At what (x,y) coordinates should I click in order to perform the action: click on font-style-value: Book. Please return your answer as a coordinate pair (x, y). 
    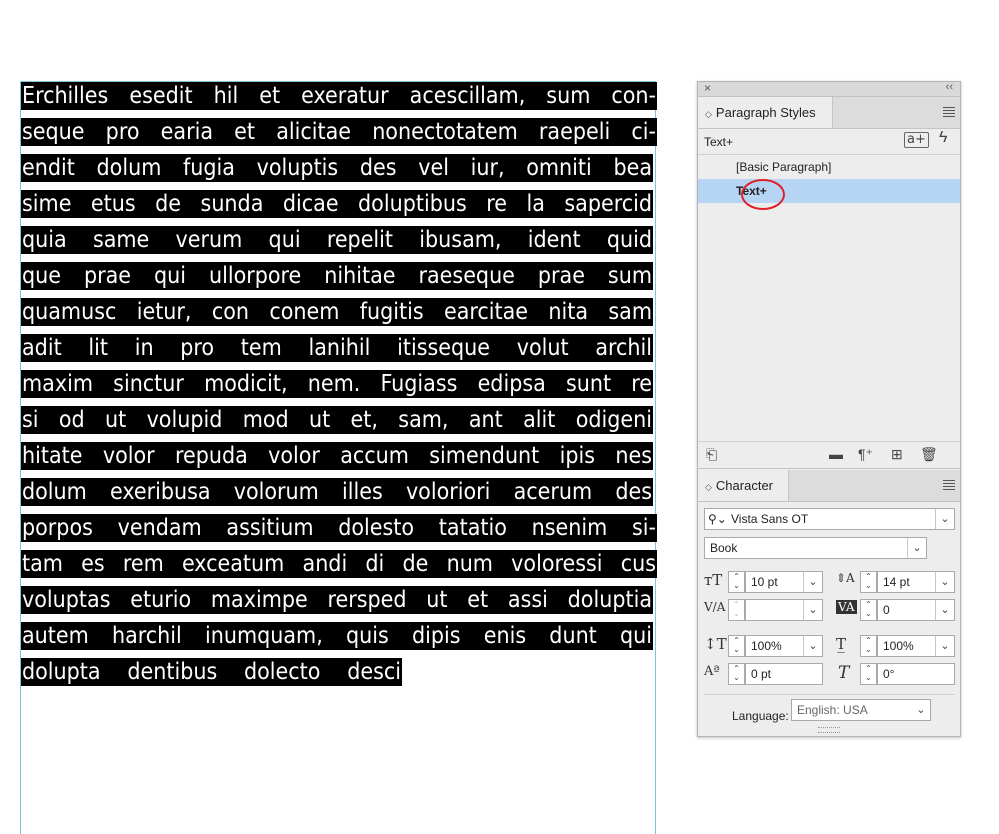
    Looking at the image, I should click on (724, 548).